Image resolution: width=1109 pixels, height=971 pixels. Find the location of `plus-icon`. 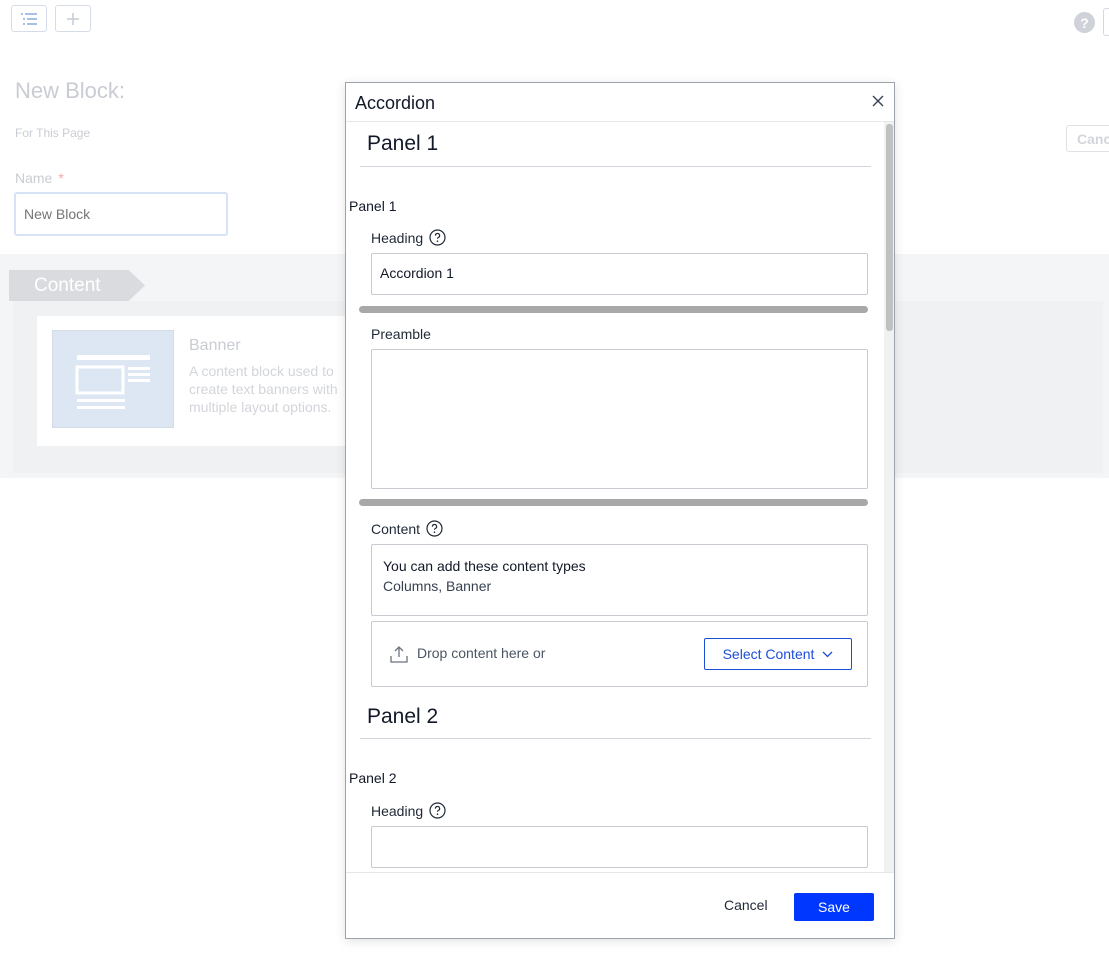

plus-icon is located at coordinates (73, 18).